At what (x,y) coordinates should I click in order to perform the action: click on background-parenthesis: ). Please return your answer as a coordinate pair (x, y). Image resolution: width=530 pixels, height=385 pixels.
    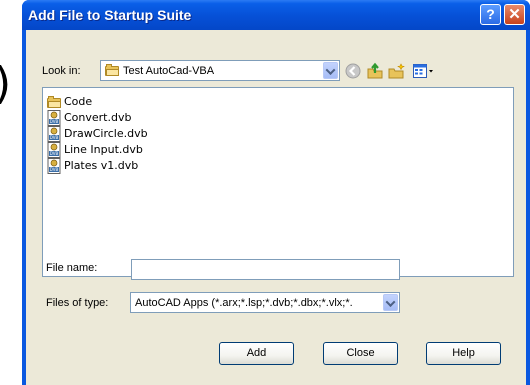
    Looking at the image, I should click on (5, 84).